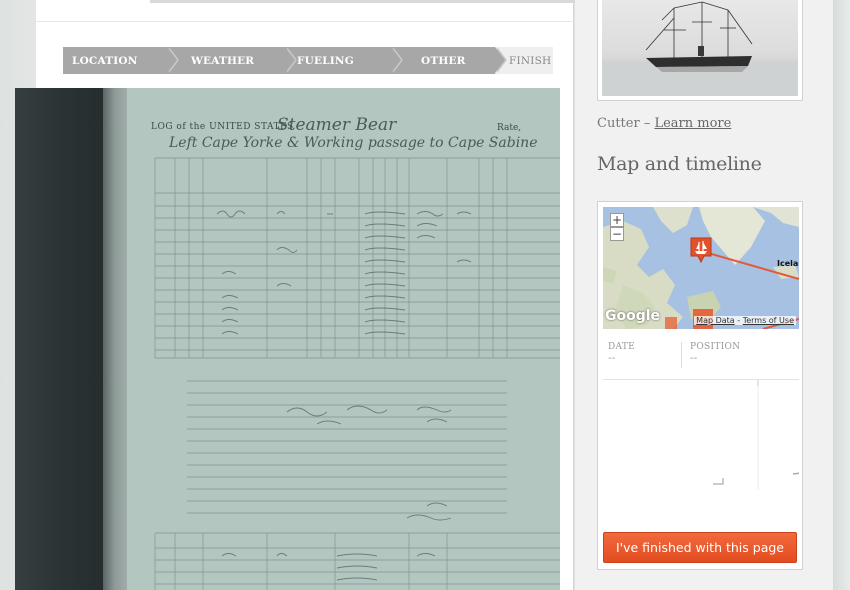  Describe the element at coordinates (715, 320) in the screenshot. I see `map-data-link: Map Data` at that location.